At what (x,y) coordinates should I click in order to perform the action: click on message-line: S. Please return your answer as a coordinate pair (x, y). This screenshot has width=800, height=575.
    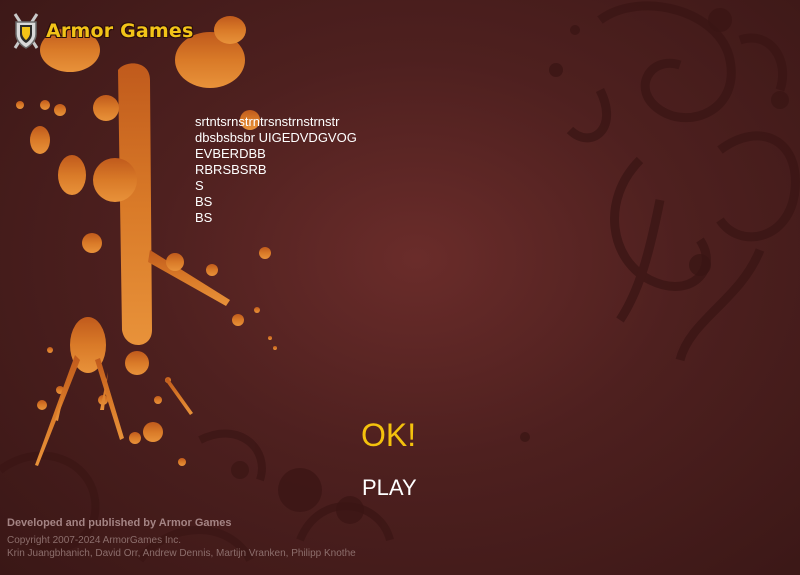
    Looking at the image, I should click on (199, 185).